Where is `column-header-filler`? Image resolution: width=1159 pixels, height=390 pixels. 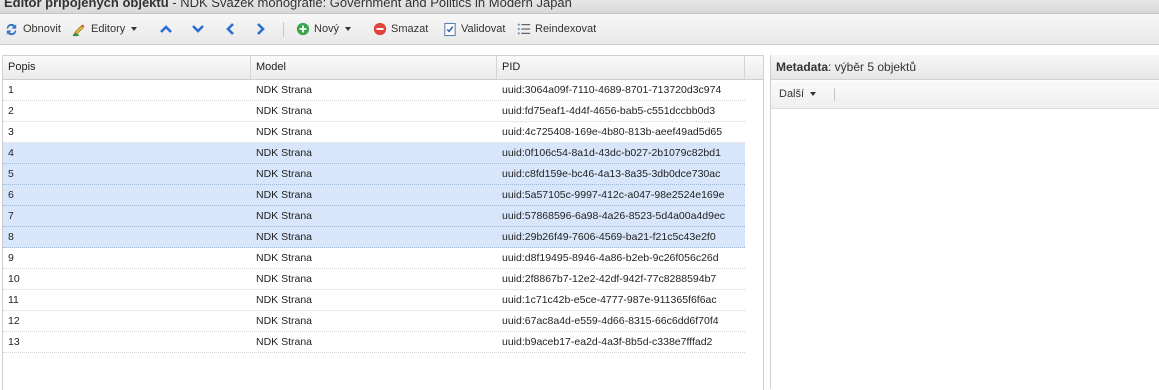 column-header-filler is located at coordinates (754, 67).